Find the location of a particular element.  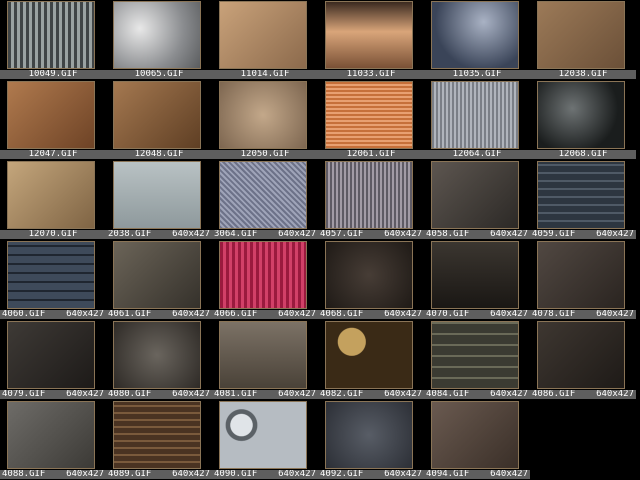

thumbnail-item: 4089.GIF 640x427 is located at coordinates (159, 440).